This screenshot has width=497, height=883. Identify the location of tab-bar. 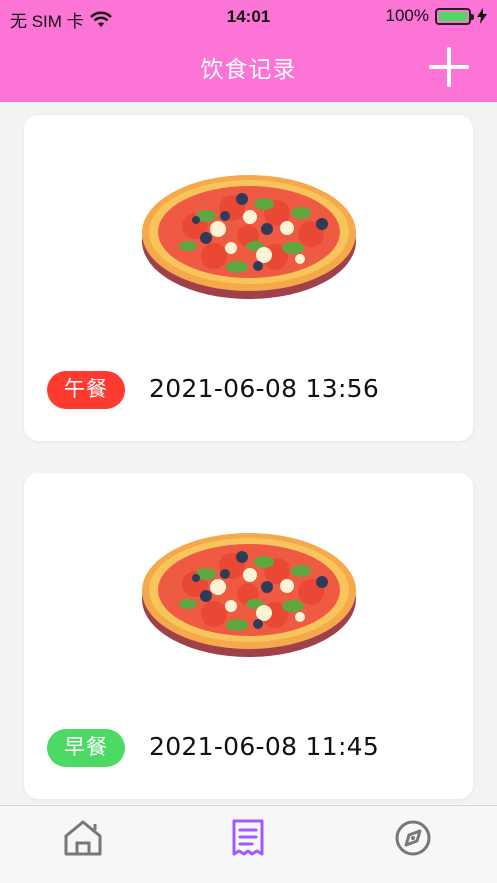
(248, 844).